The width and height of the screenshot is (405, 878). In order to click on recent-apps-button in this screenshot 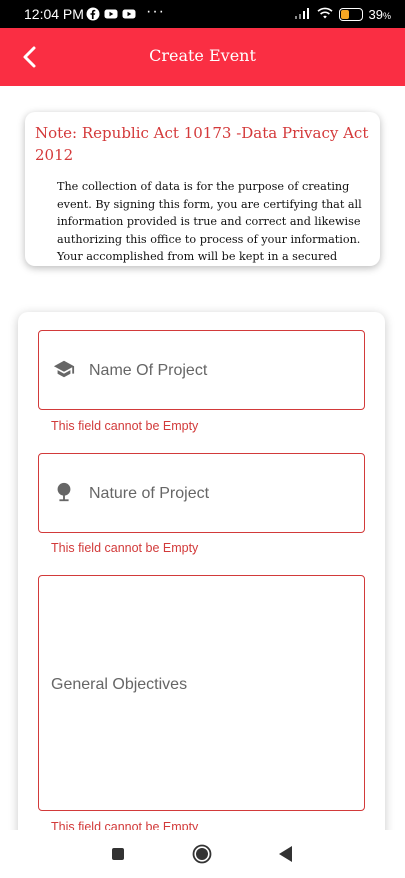, I will do `click(118, 854)`.